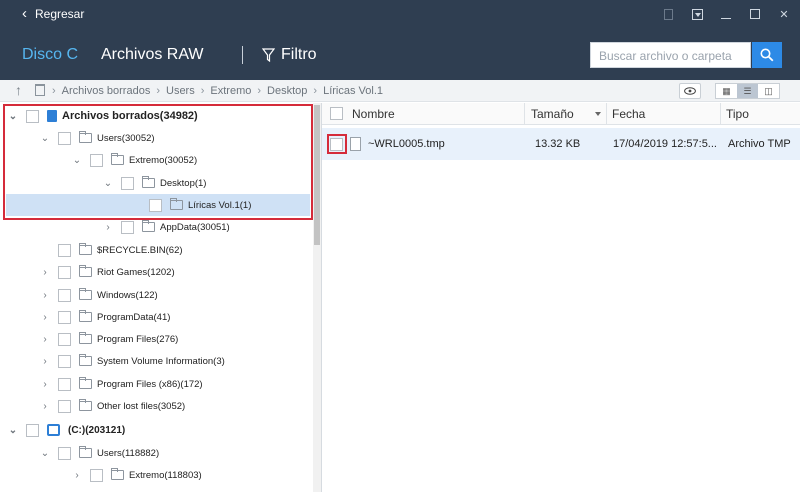 This screenshot has width=800, height=492. What do you see at coordinates (287, 91) in the screenshot?
I see `breadcrumb-item: Desktop` at bounding box center [287, 91].